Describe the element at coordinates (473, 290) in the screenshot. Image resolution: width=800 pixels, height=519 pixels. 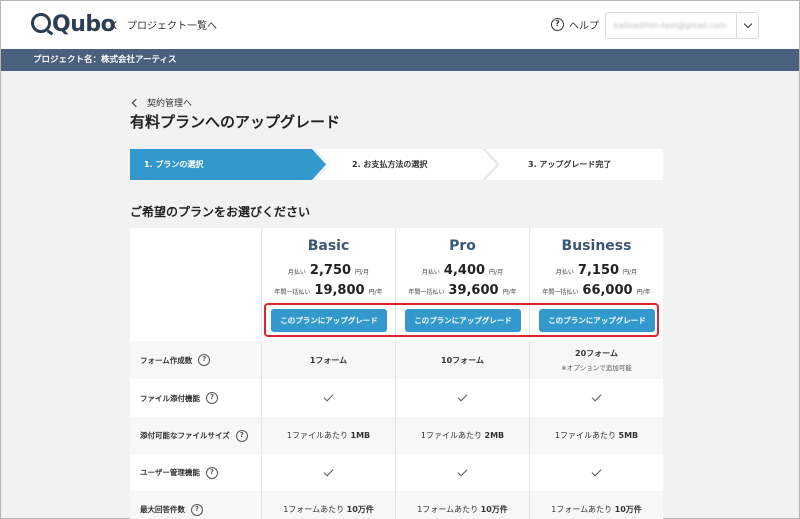
I see `price-amount: 39,600` at that location.